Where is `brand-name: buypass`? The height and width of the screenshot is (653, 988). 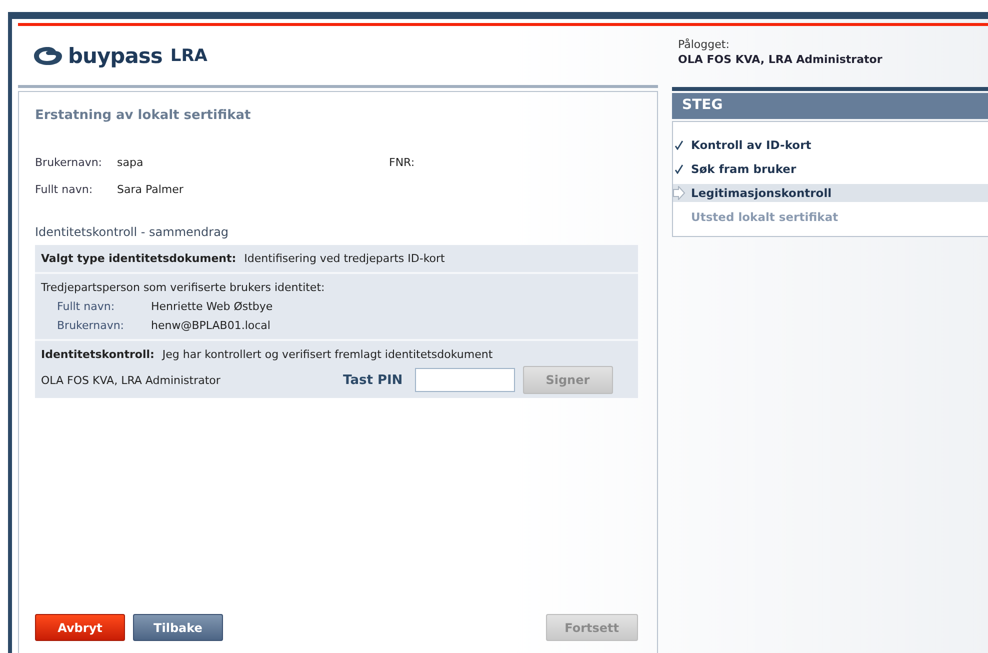
brand-name: buypass is located at coordinates (115, 56).